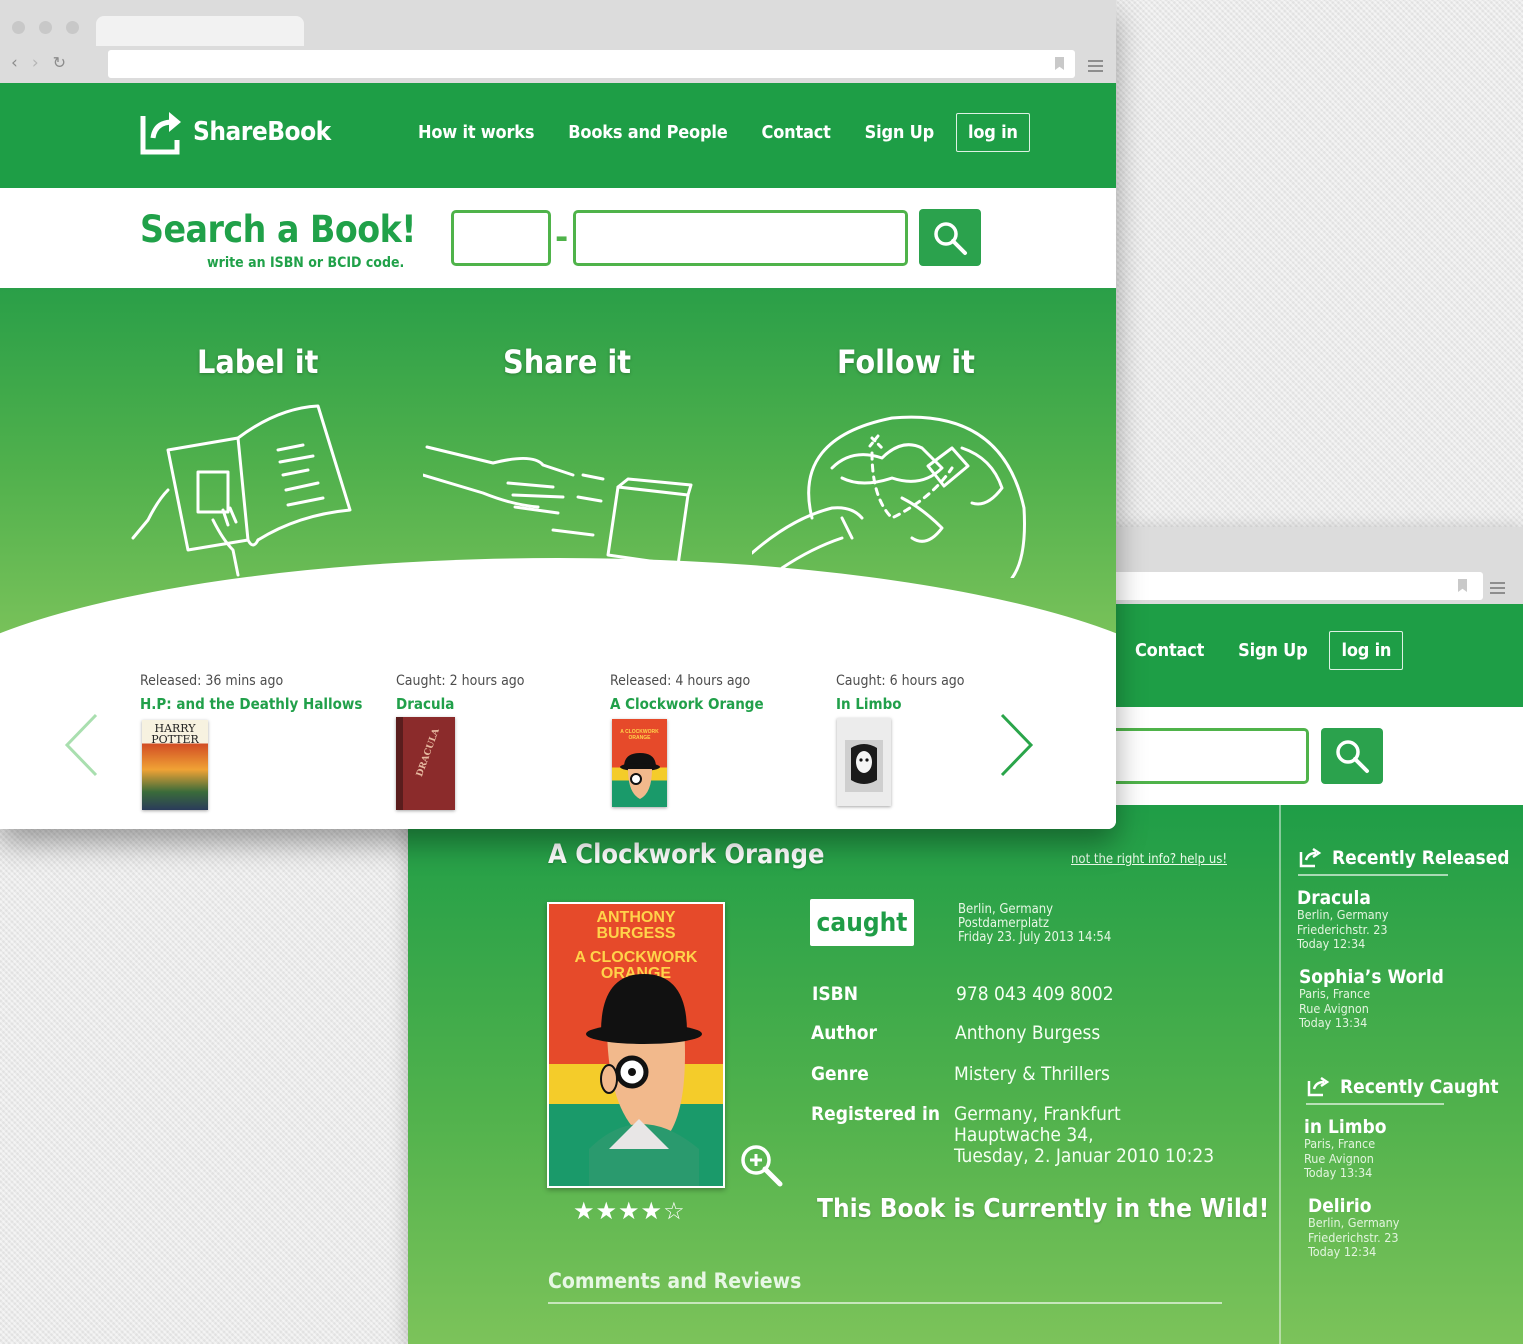 The height and width of the screenshot is (1344, 1523). I want to click on wild-status: This Book is Currently in the Wild!, so click(1043, 1209).